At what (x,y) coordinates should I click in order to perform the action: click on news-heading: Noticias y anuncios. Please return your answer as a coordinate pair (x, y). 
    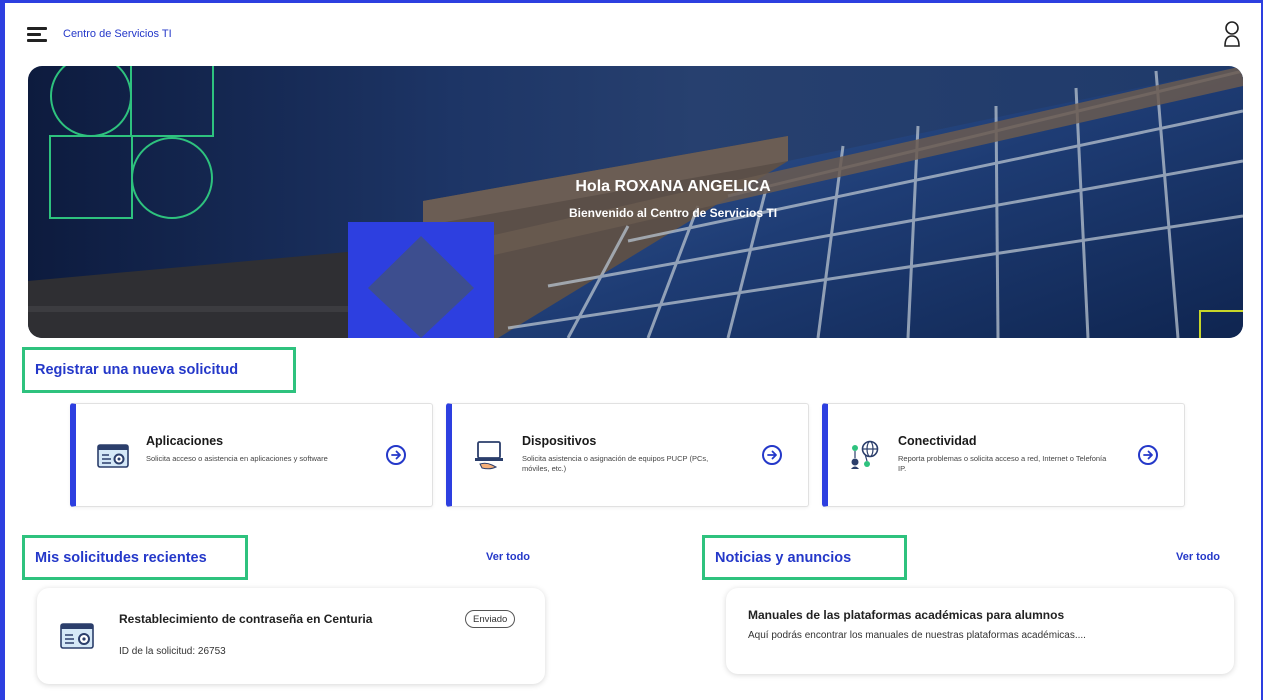
    Looking at the image, I should click on (804, 557).